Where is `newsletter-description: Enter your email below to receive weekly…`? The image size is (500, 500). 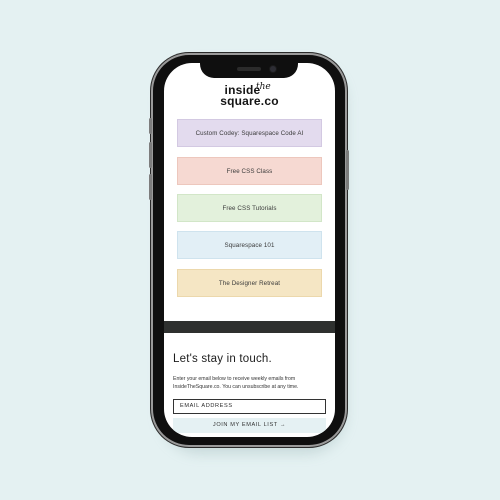
newsletter-description: Enter your email below to receive weekly… is located at coordinates (236, 383).